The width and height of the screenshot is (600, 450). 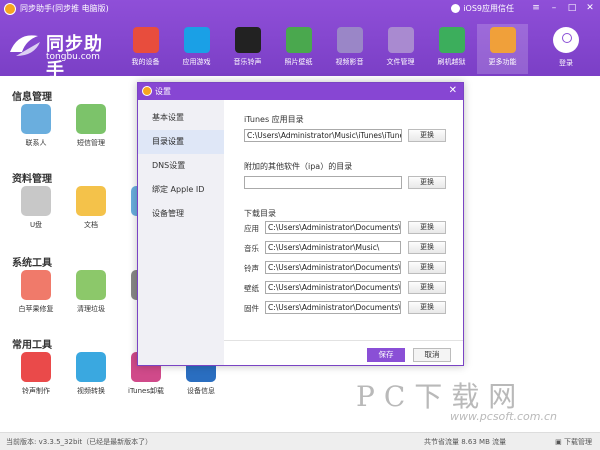 What do you see at coordinates (181, 232) in the screenshot?
I see `settings-sidebar: 基本设置 目录设置 DNS设置 绑定 Apple ID 设备管理` at bounding box center [181, 232].